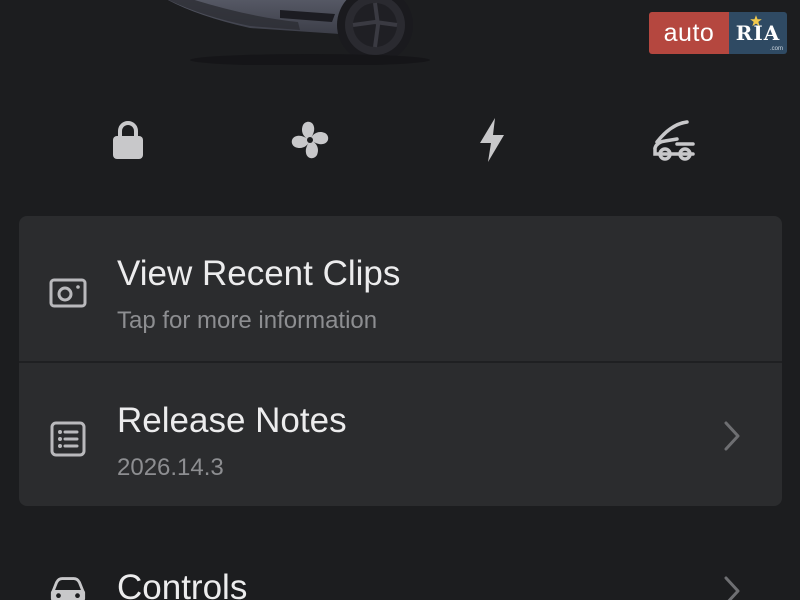 Image resolution: width=800 pixels, height=600 pixels. I want to click on controls-item: Controls, so click(400, 574).